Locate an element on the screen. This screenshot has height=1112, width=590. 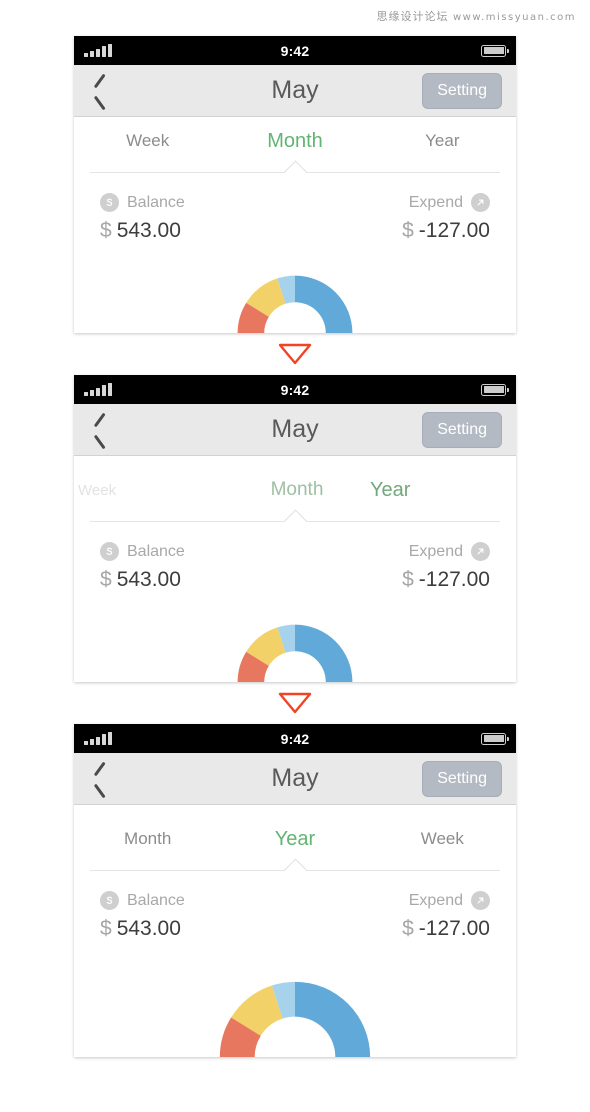
donut-chart-month is located at coordinates (295, 291).